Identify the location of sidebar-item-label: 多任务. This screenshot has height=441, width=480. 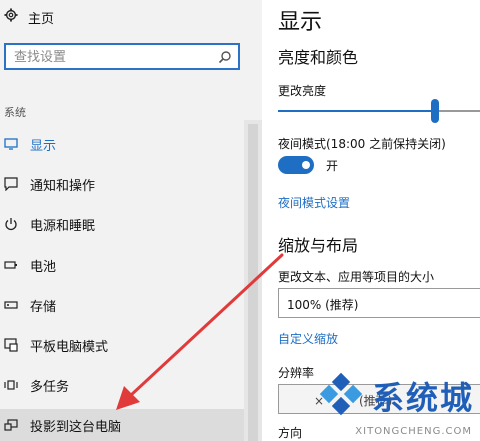
(50, 387).